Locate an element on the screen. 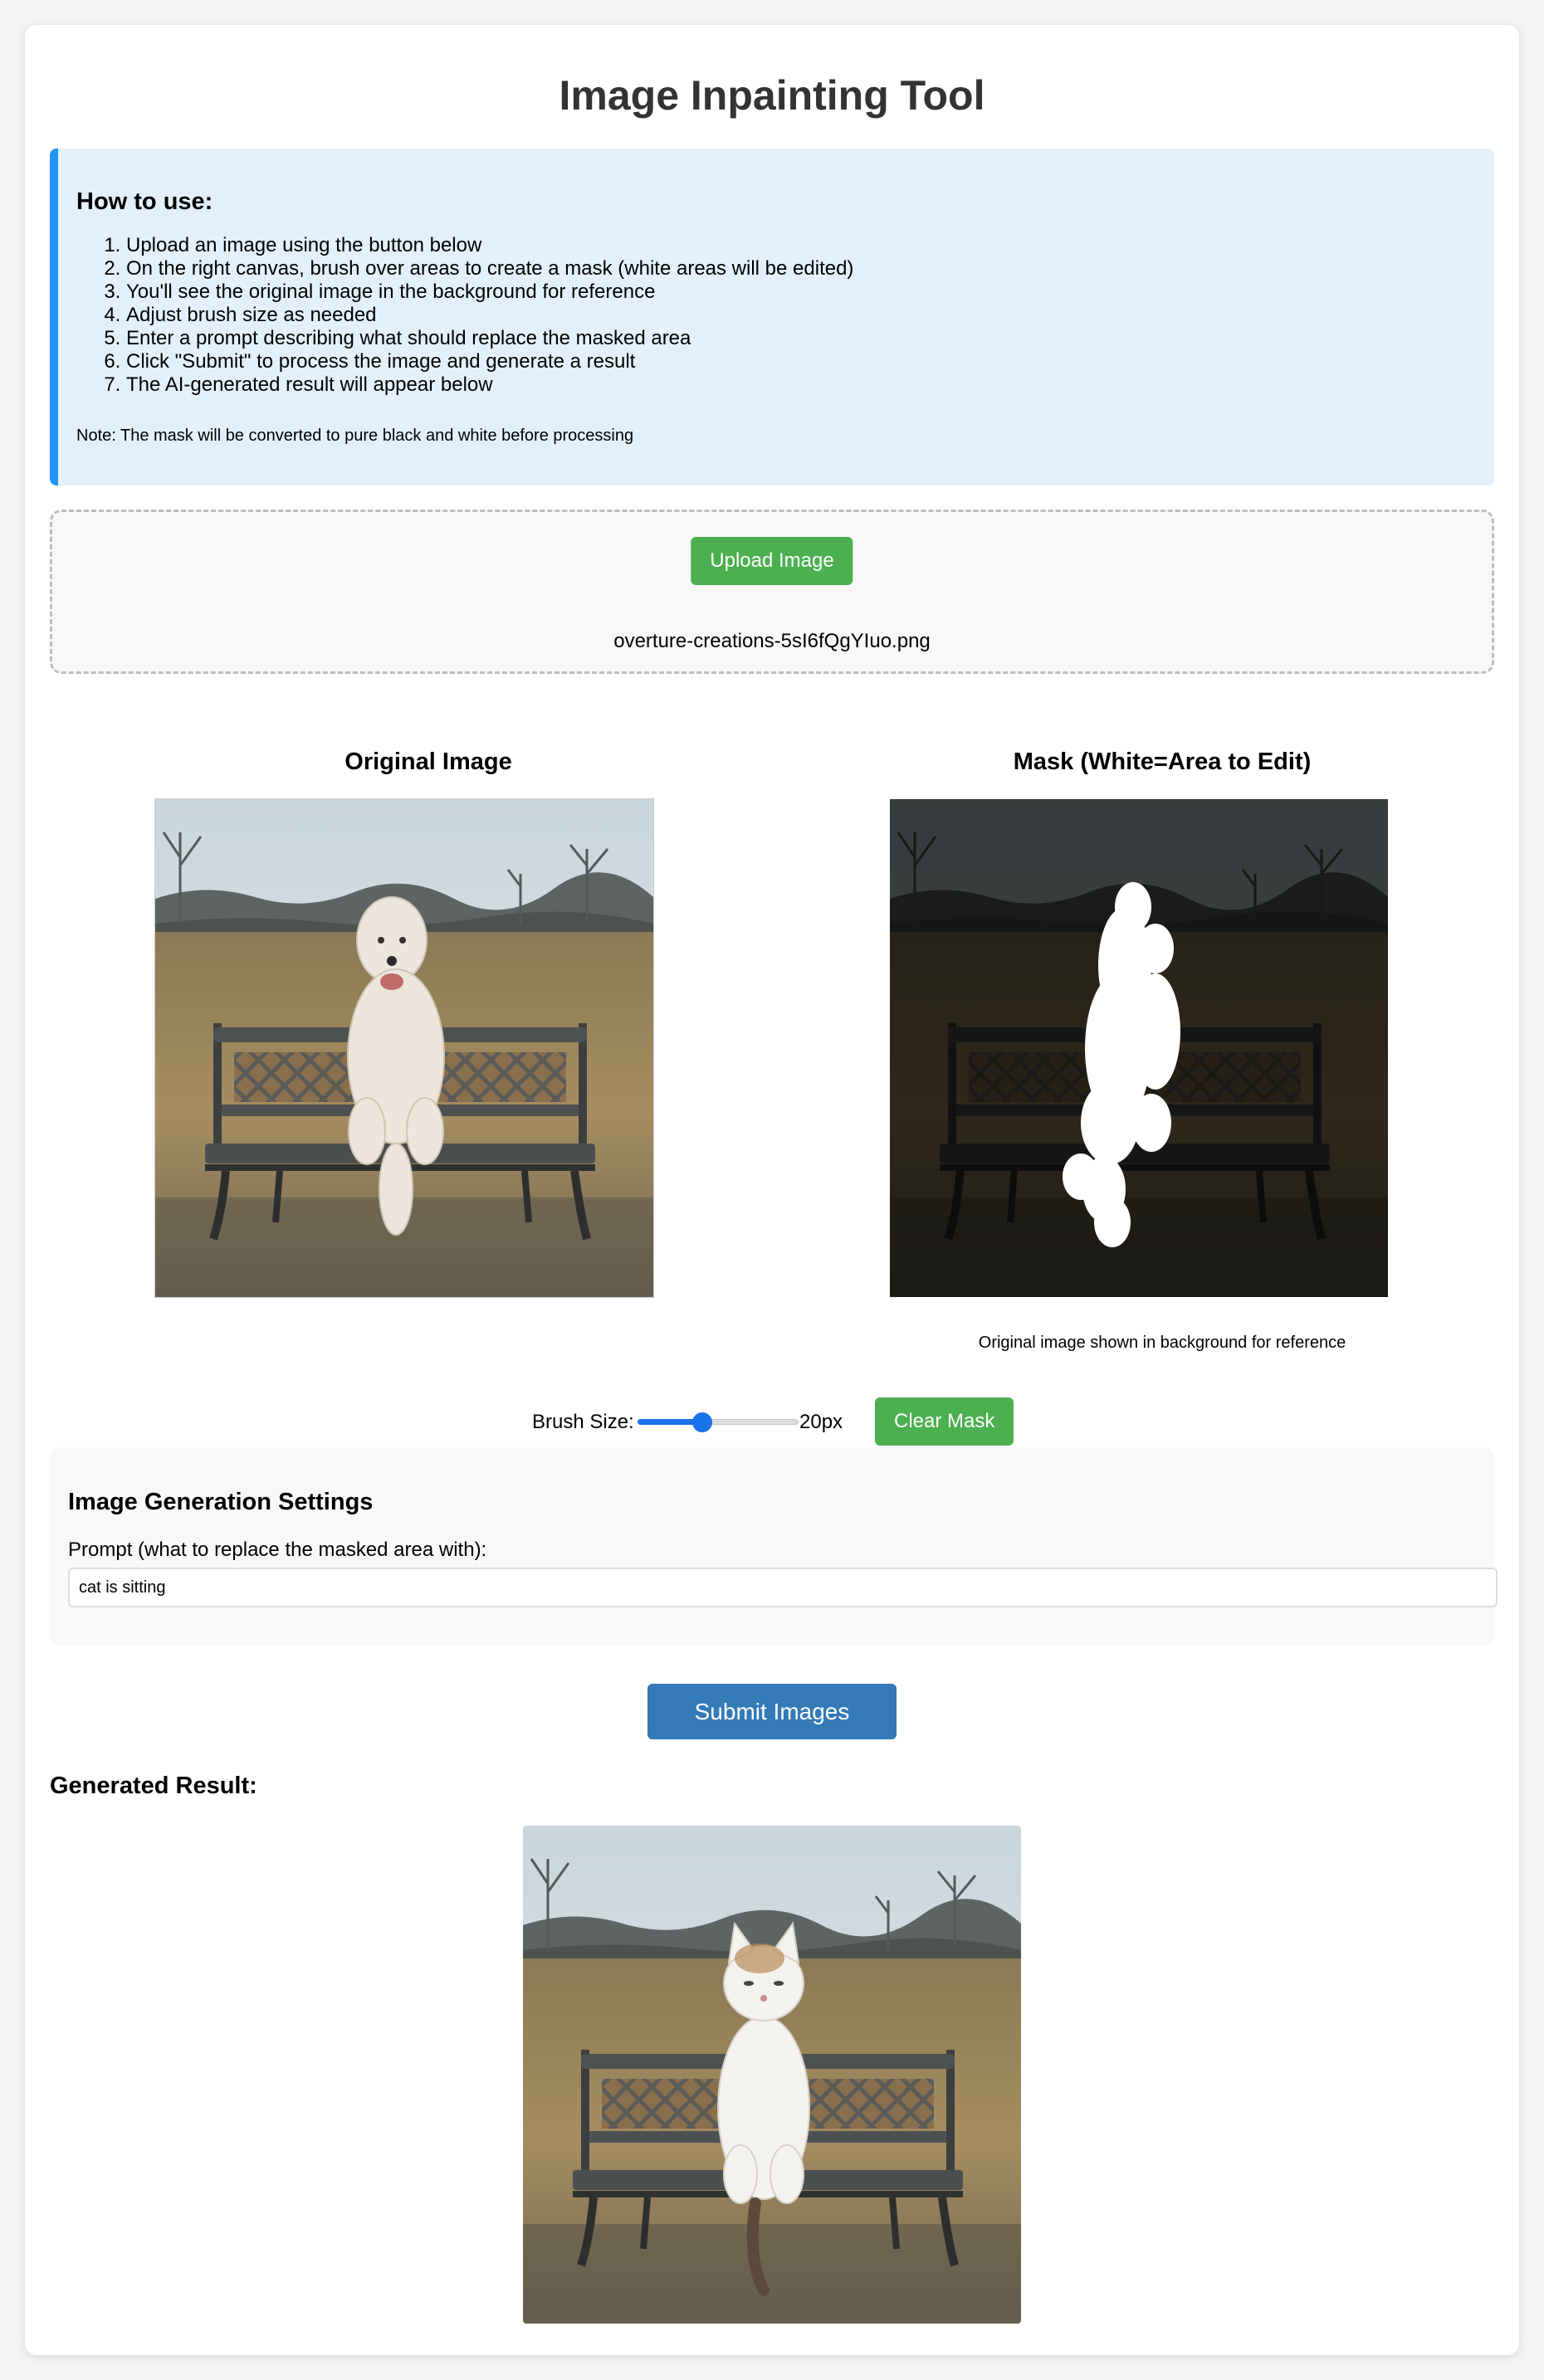 The width and height of the screenshot is (1544, 2380). original-image-title: Original Image is located at coordinates (428, 762).